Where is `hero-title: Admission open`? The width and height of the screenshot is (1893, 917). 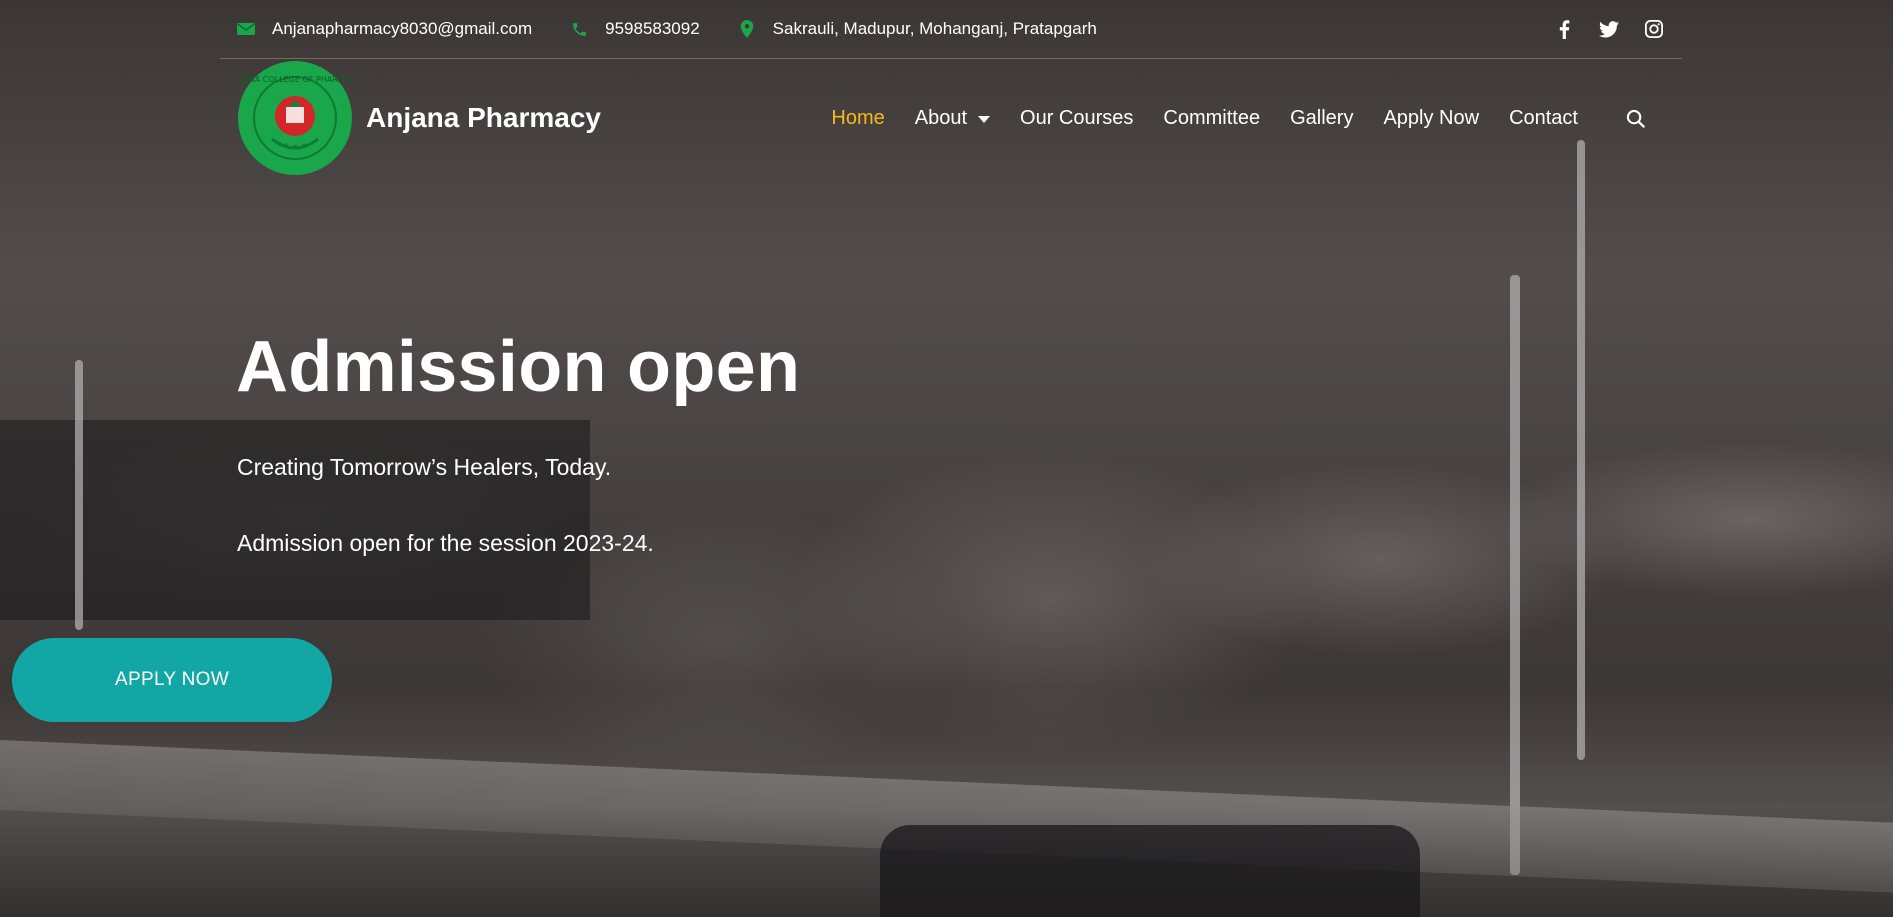
hero-title: Admission open is located at coordinates (518, 367).